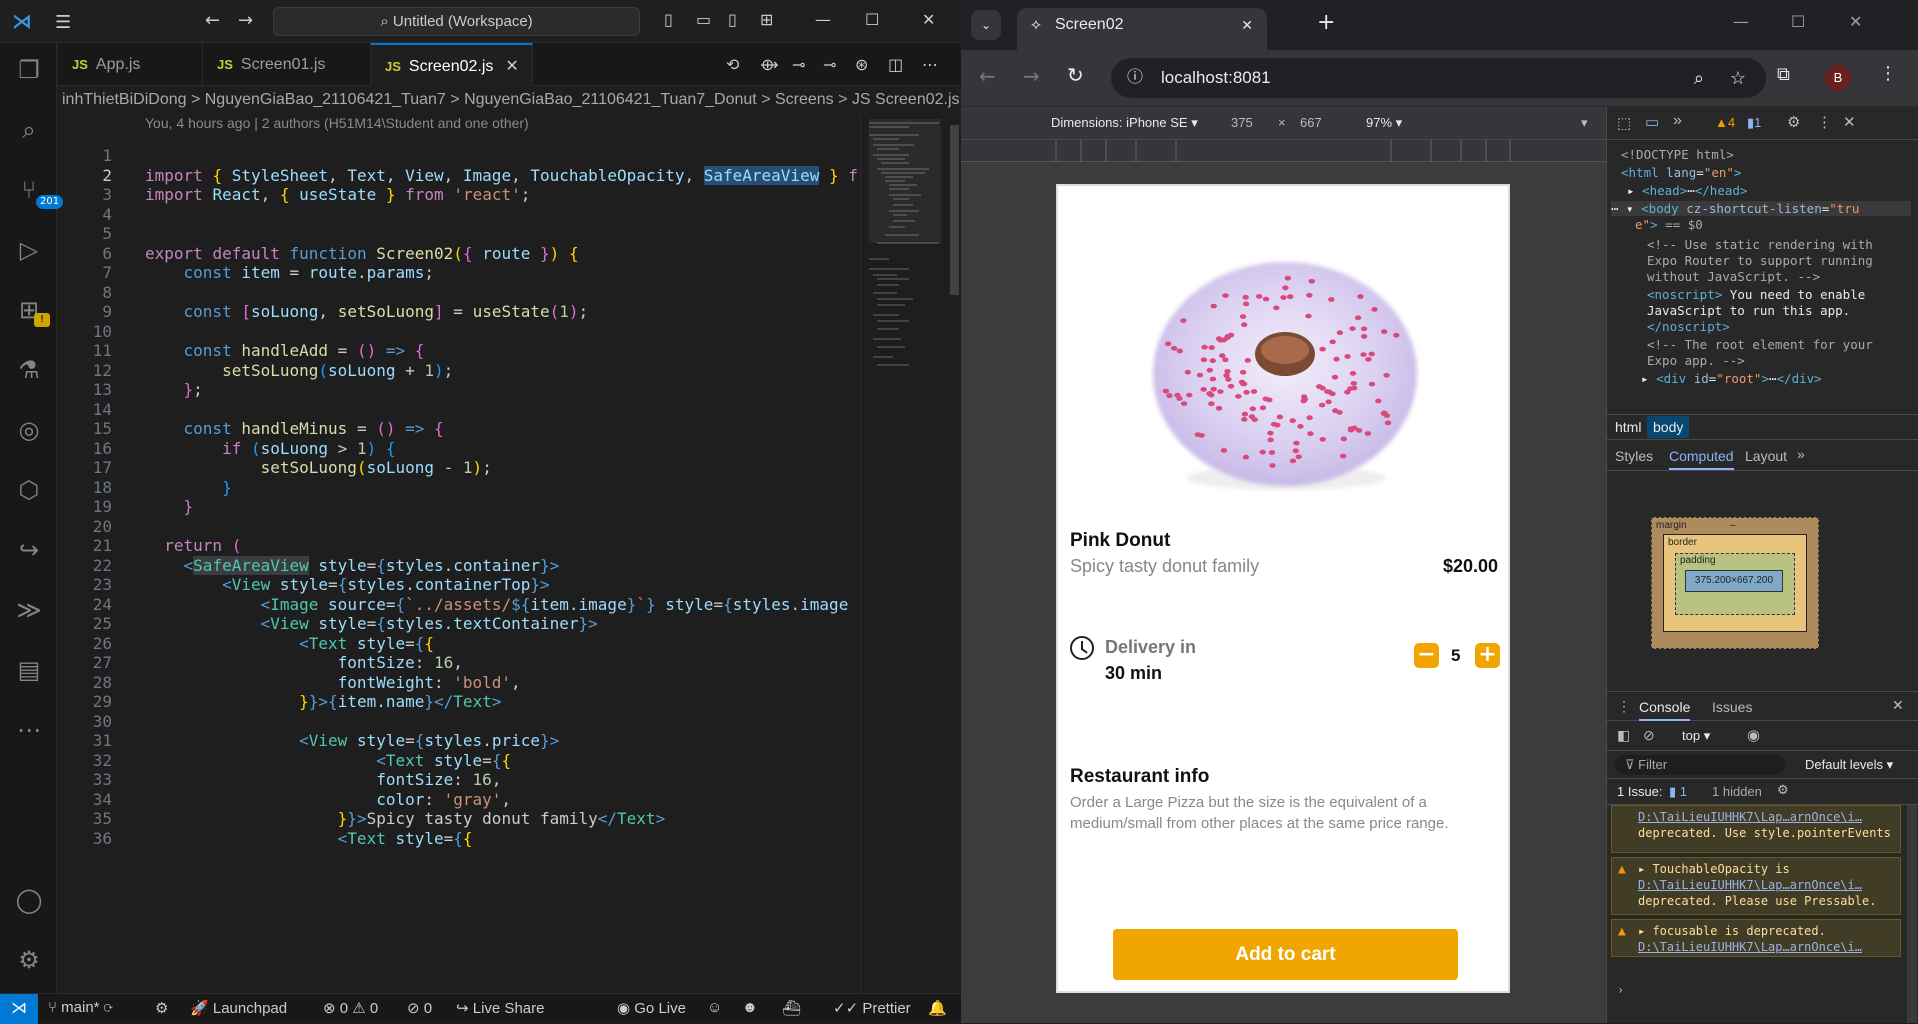  What do you see at coordinates (1584, 123) in the screenshot?
I see `device-options-icon: ▾` at bounding box center [1584, 123].